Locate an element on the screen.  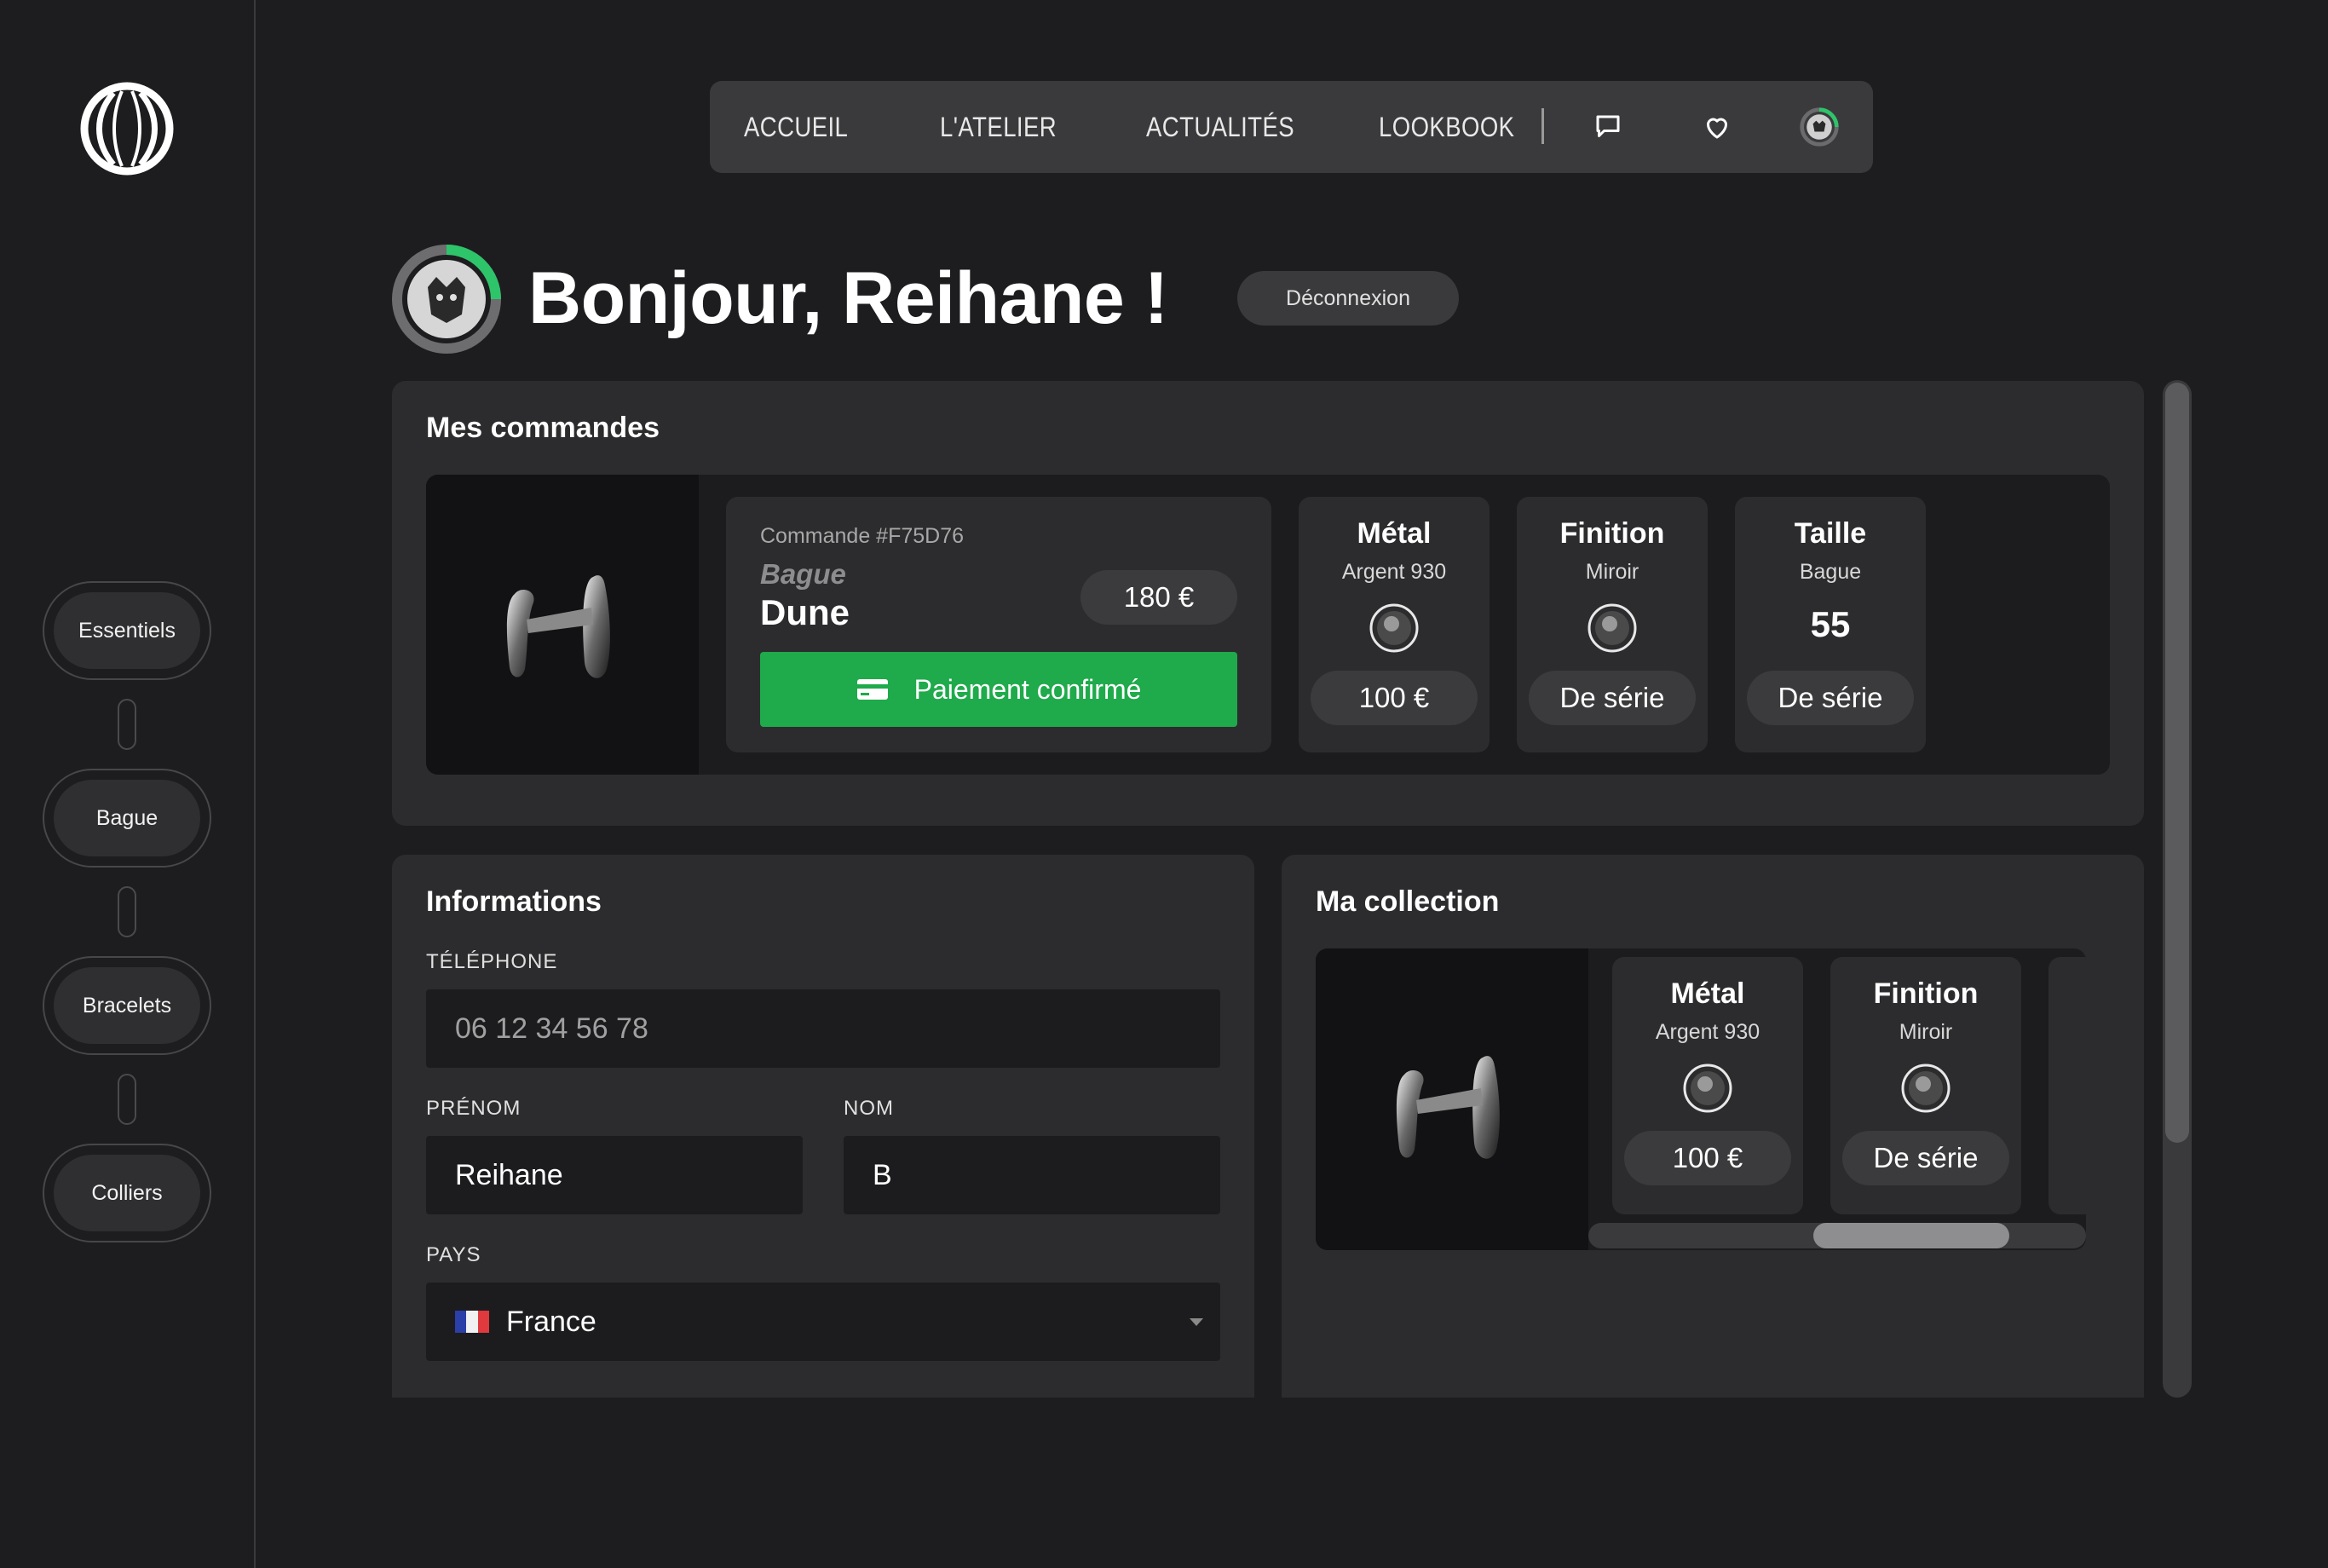
order-option-taille: Taille Bague 55 De série is located at coordinates (1830, 624).